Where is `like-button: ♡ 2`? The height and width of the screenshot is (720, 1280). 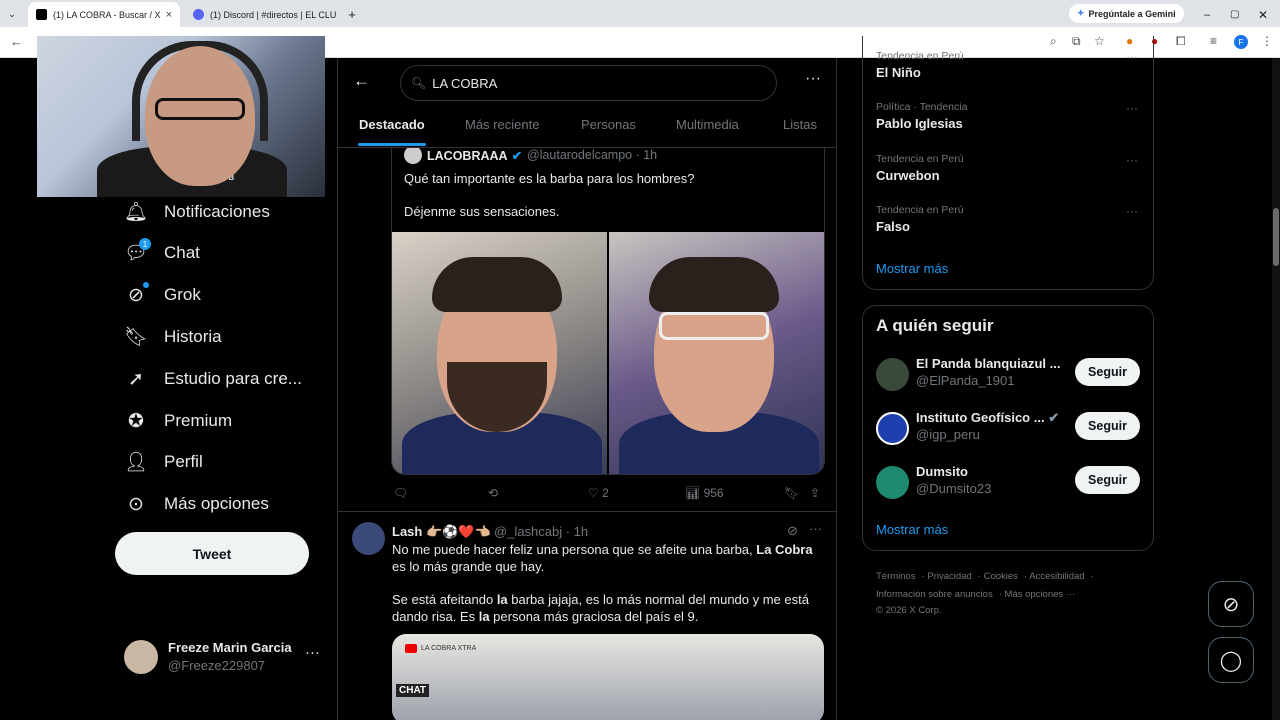
like-button: ♡ 2 is located at coordinates (598, 493).